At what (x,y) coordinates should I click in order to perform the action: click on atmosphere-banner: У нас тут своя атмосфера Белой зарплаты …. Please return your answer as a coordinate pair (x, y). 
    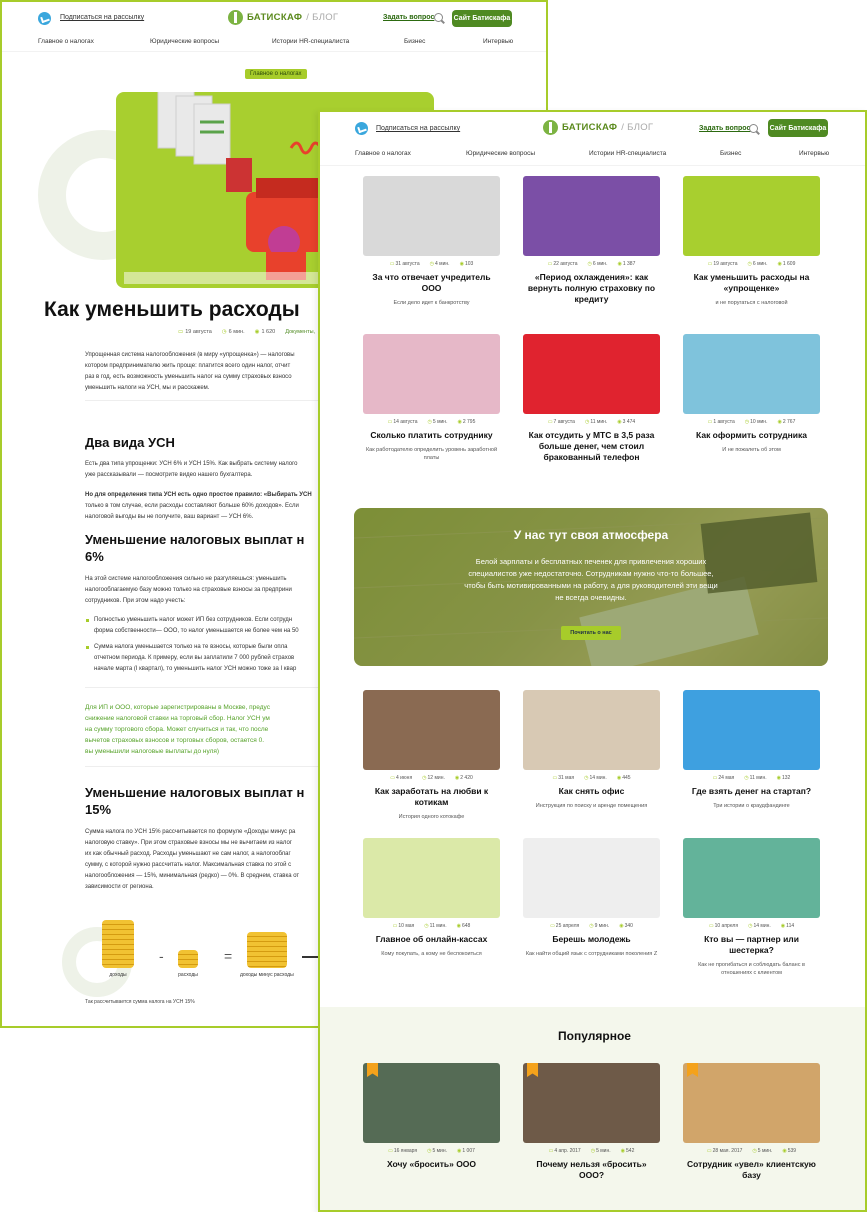
    Looking at the image, I should click on (591, 587).